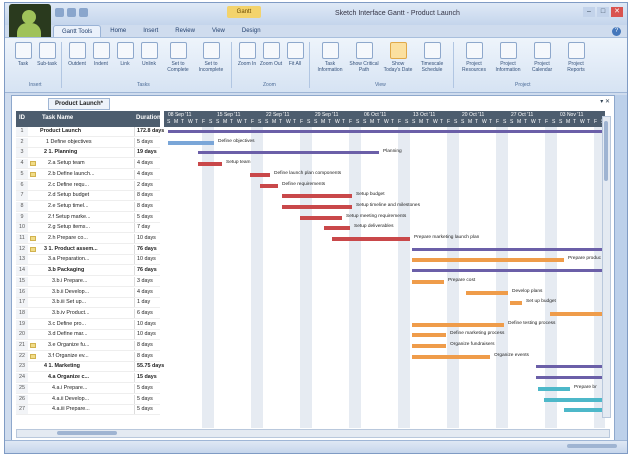 The image size is (631, 458). What do you see at coordinates (211, 57) in the screenshot?
I see `set-incomplete-button: Set to Incomplete` at bounding box center [211, 57].